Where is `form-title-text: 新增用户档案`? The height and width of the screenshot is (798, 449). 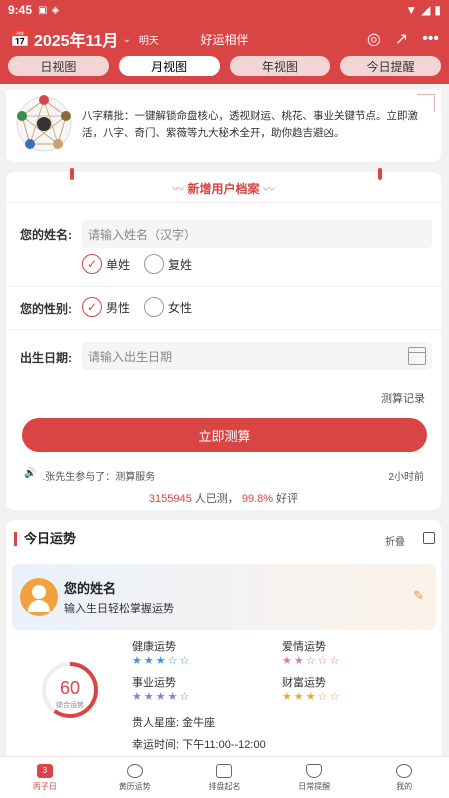
form-title-text: 新增用户档案 is located at coordinates (223, 189).